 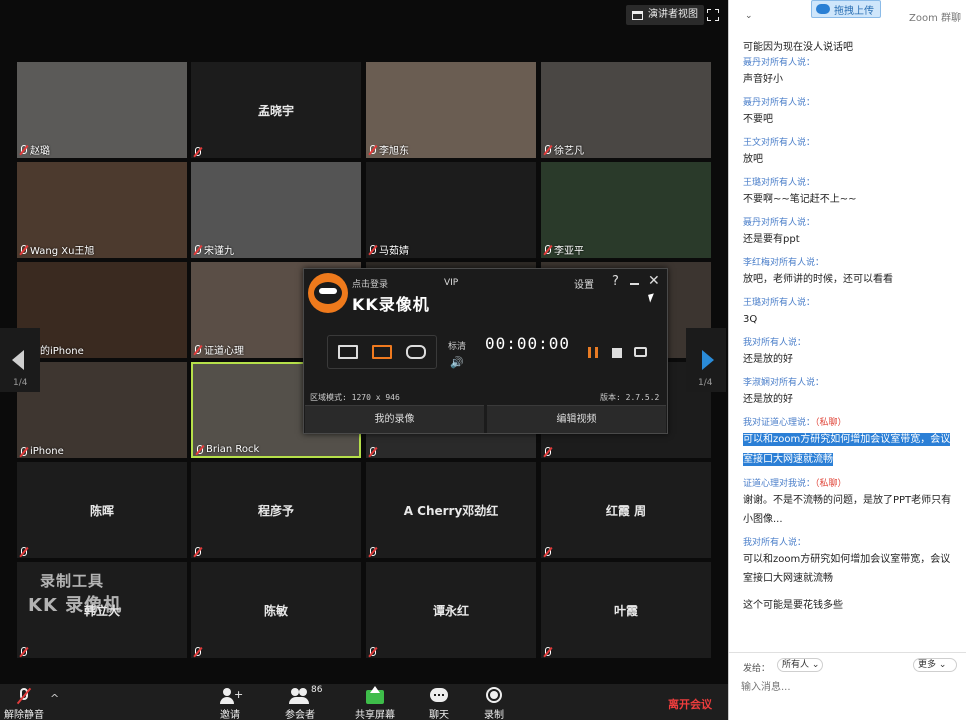 What do you see at coordinates (276, 610) in the screenshot?
I see `participant-tile: 陈敏` at bounding box center [276, 610].